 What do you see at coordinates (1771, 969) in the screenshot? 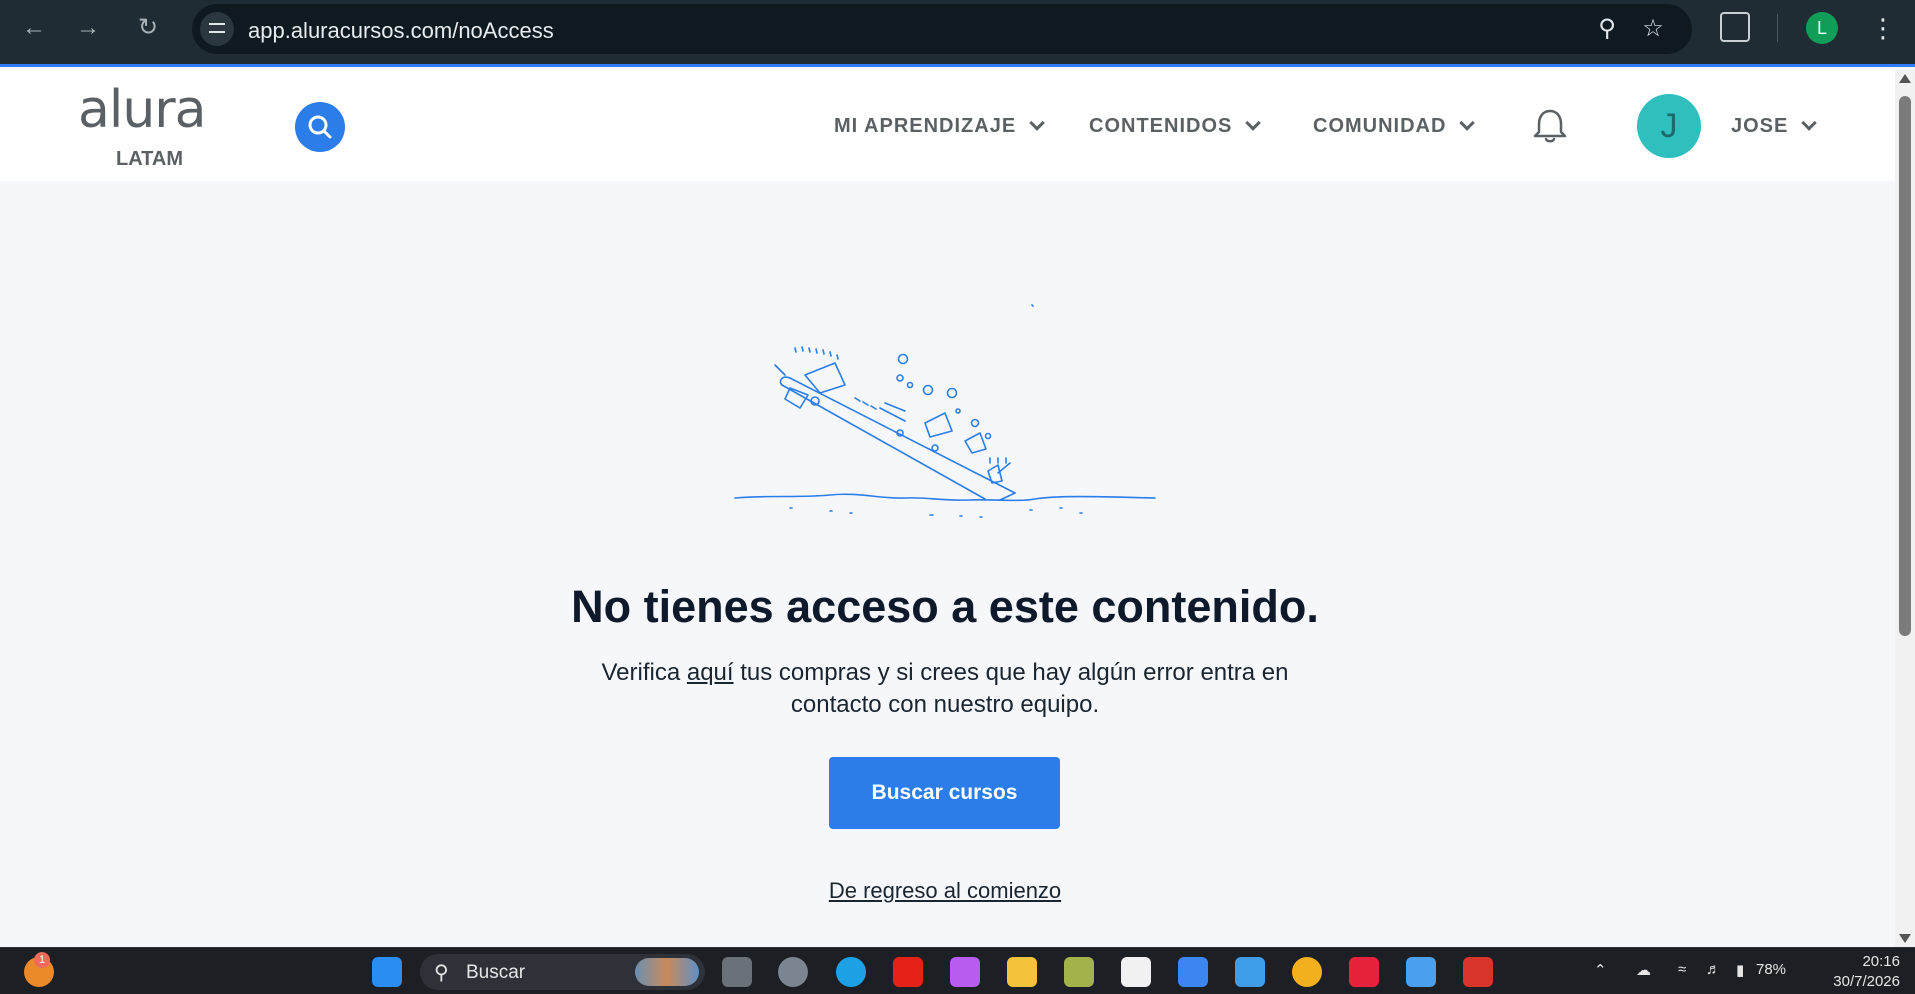
I see `battery-percent: 78%` at bounding box center [1771, 969].